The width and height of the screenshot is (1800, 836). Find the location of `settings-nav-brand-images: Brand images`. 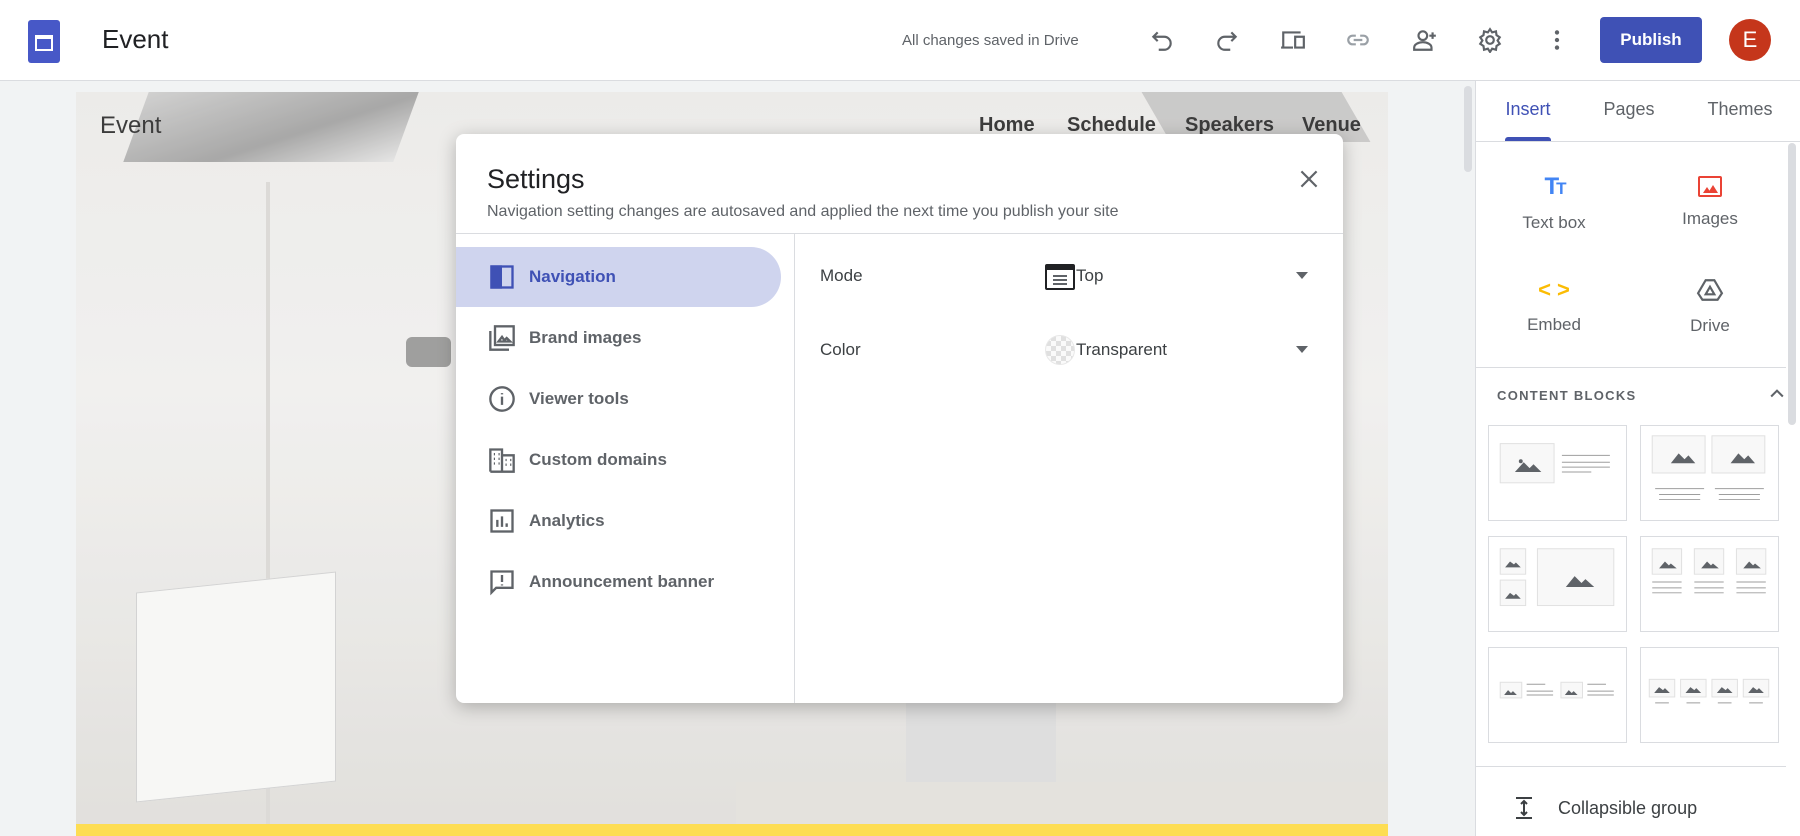

settings-nav-brand-images: Brand images is located at coordinates (618, 338).